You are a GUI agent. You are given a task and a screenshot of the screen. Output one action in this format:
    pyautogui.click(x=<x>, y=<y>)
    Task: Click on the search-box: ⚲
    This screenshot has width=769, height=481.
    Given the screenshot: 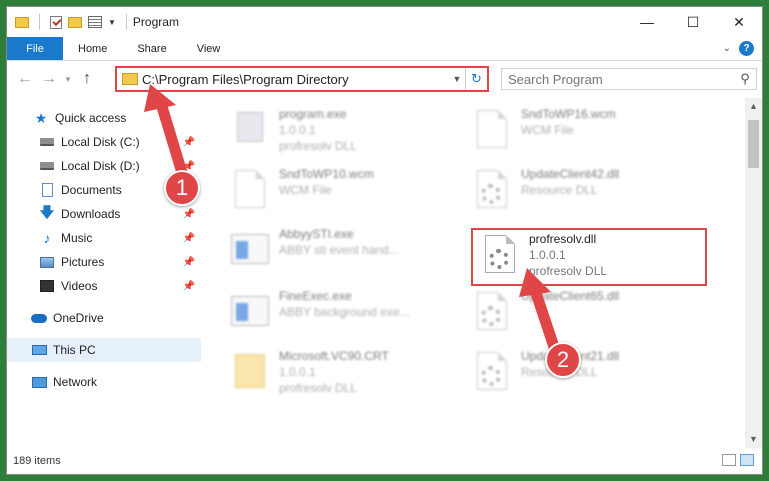 What is the action you would take?
    pyautogui.click(x=629, y=79)
    